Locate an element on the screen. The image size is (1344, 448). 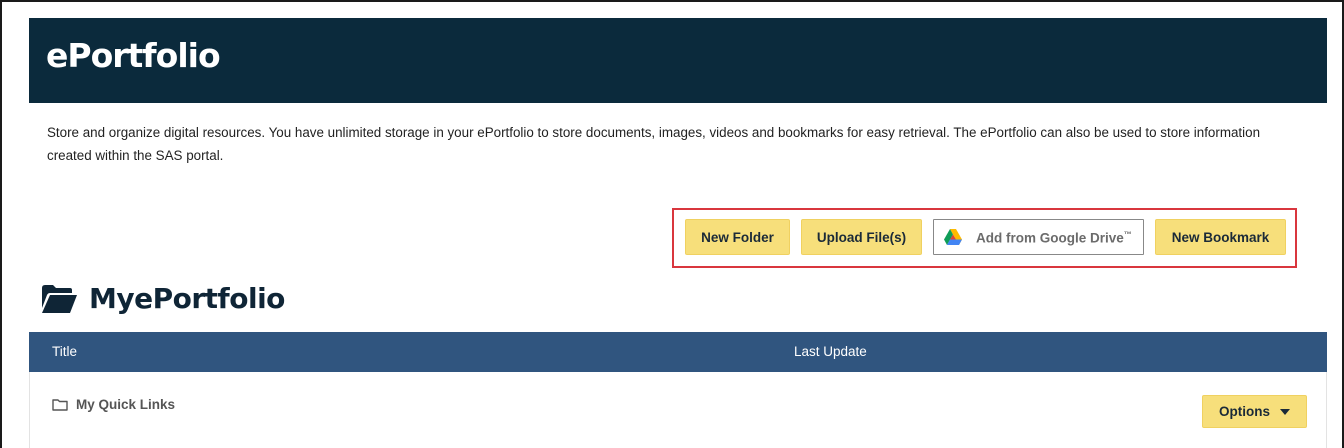
caret-down-icon is located at coordinates (1285, 411).